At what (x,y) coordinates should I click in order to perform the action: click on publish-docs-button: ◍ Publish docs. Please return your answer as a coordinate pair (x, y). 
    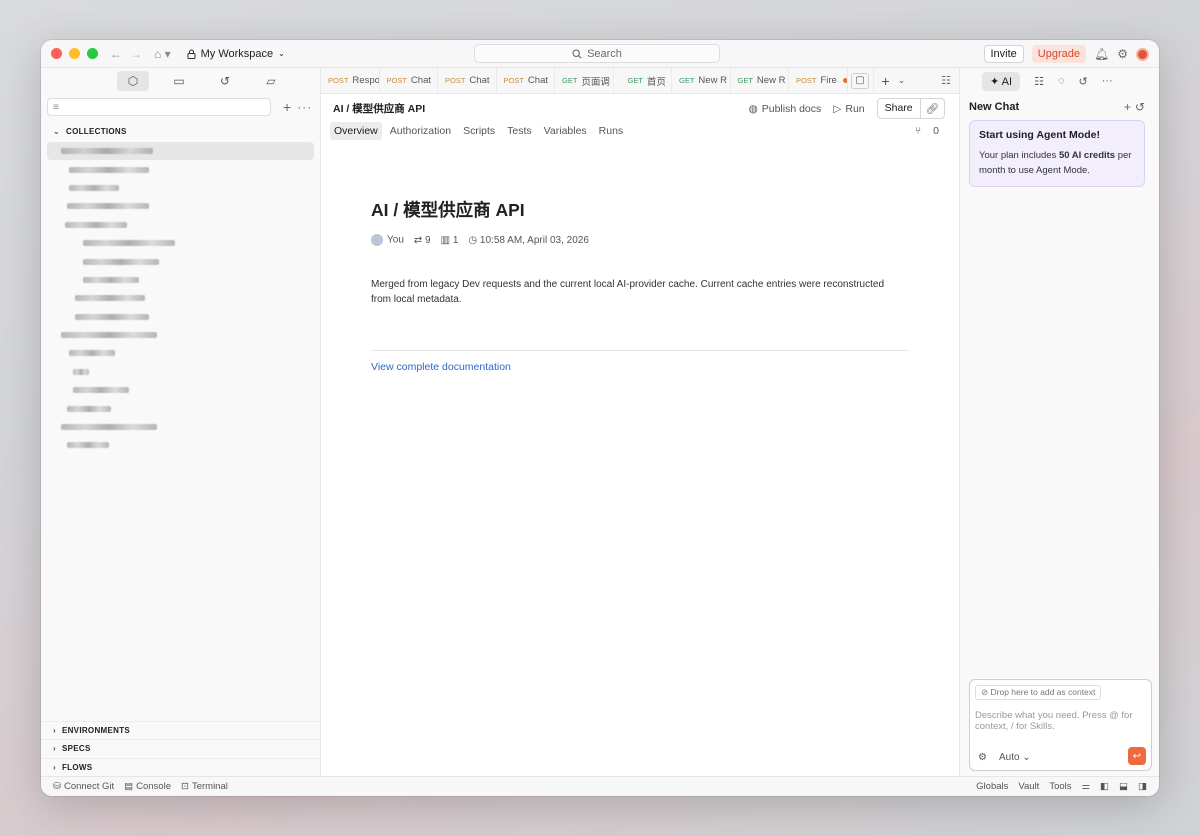
    Looking at the image, I should click on (785, 109).